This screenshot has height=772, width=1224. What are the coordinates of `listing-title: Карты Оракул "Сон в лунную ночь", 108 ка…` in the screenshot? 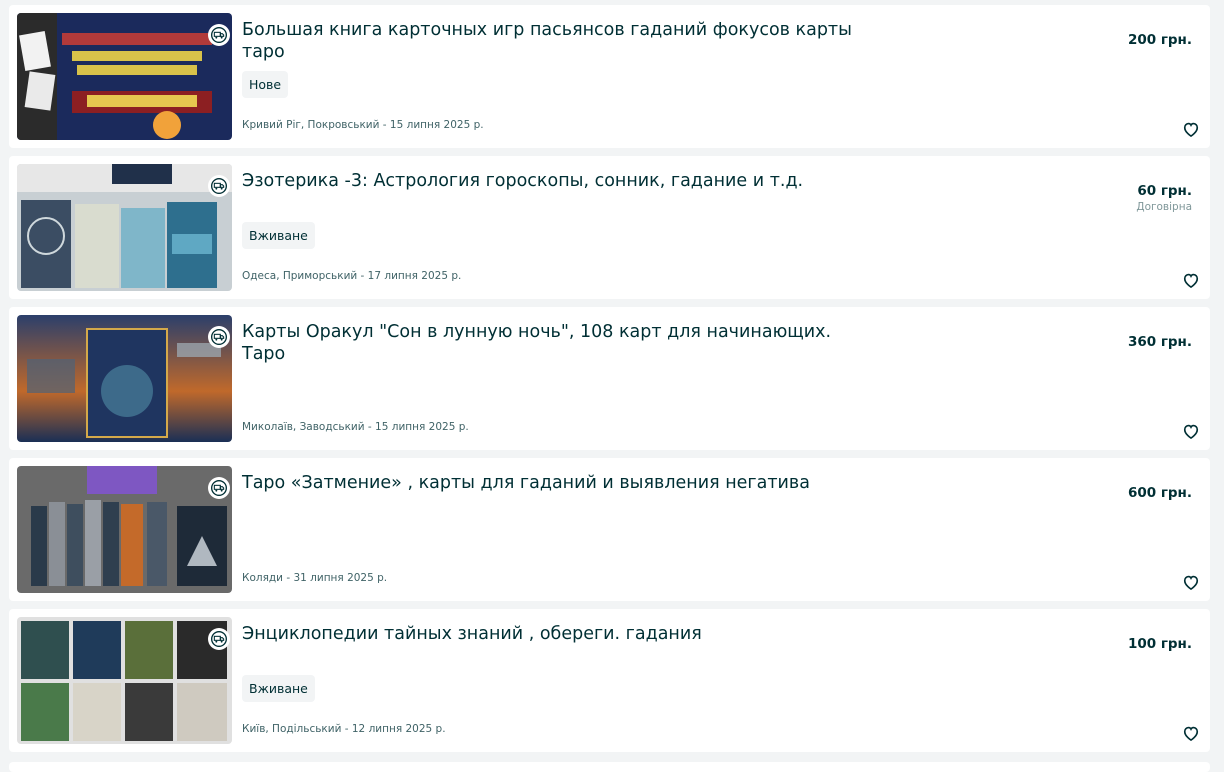 It's located at (552, 343).